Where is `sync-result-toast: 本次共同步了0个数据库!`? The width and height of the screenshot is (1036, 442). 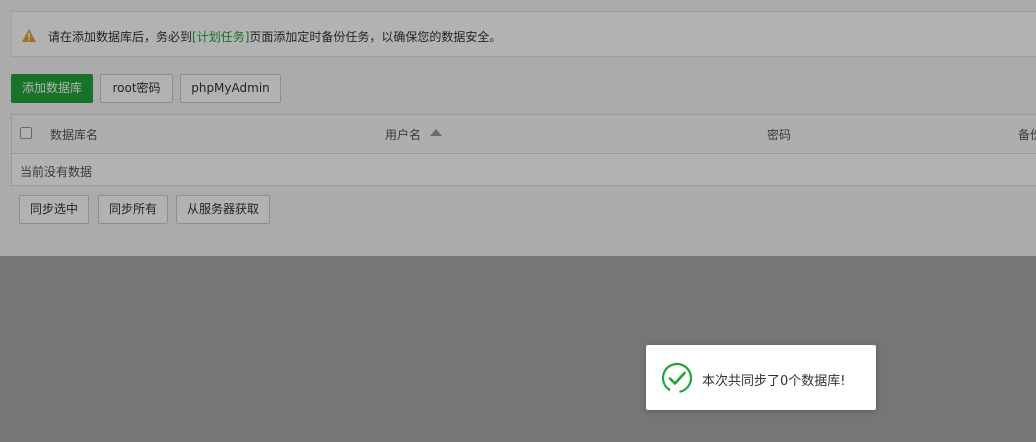 sync-result-toast: 本次共同步了0个数据库! is located at coordinates (761, 377).